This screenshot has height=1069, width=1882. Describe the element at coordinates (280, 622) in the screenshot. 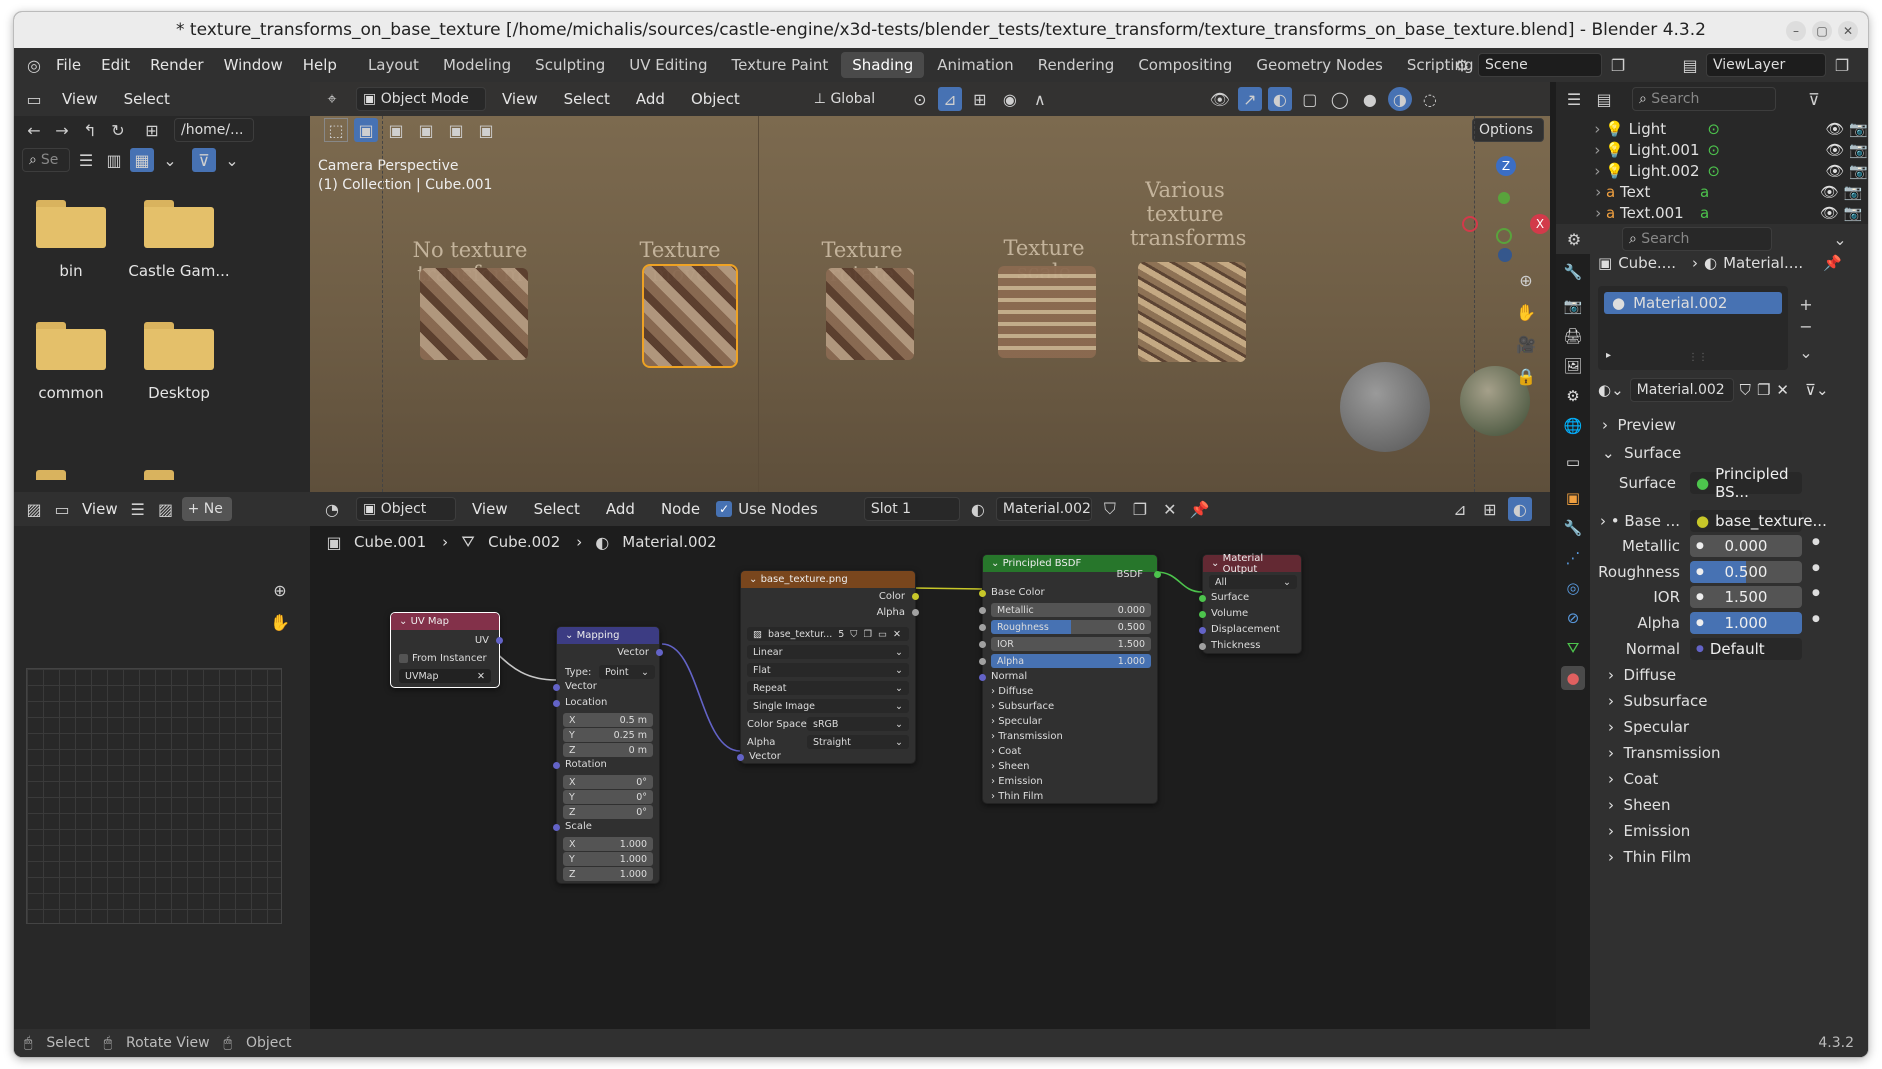

I see `hand-pan-icon: ✋` at that location.